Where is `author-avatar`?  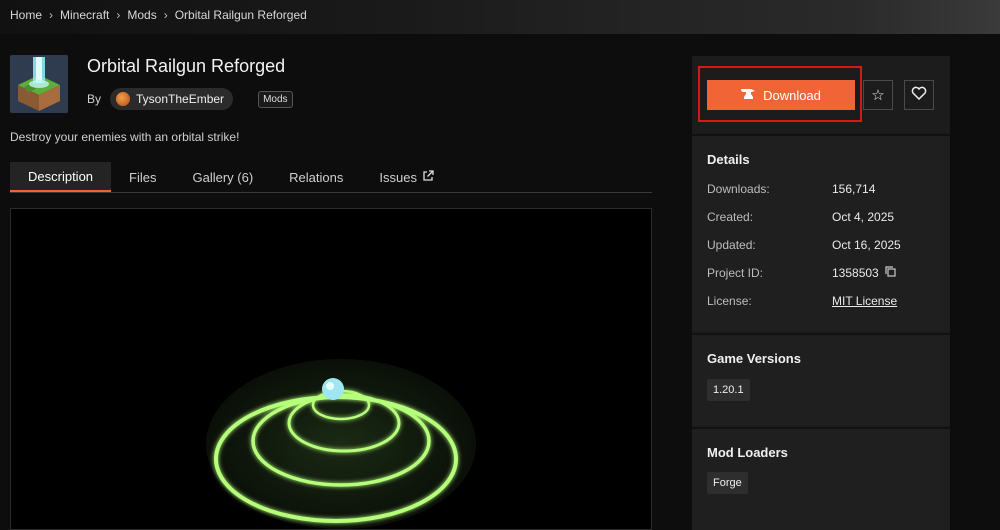 author-avatar is located at coordinates (123, 99).